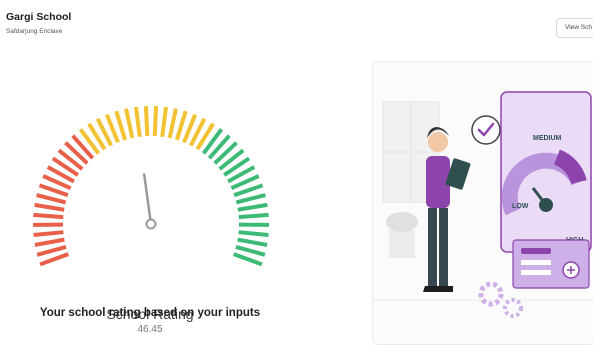  I want to click on check-bubble-icon, so click(486, 130).